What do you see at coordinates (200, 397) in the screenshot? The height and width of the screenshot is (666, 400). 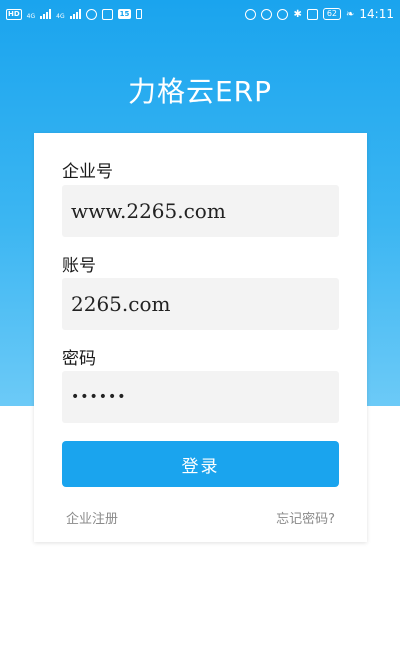 I see `password-input` at bounding box center [200, 397].